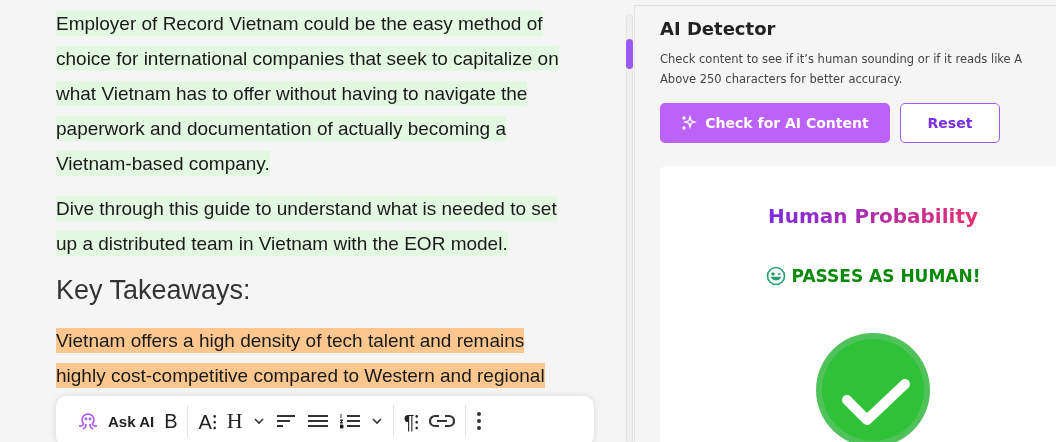 This screenshot has height=442, width=1056. I want to click on verdict-text: PASSES AS HUMAN!, so click(886, 276).